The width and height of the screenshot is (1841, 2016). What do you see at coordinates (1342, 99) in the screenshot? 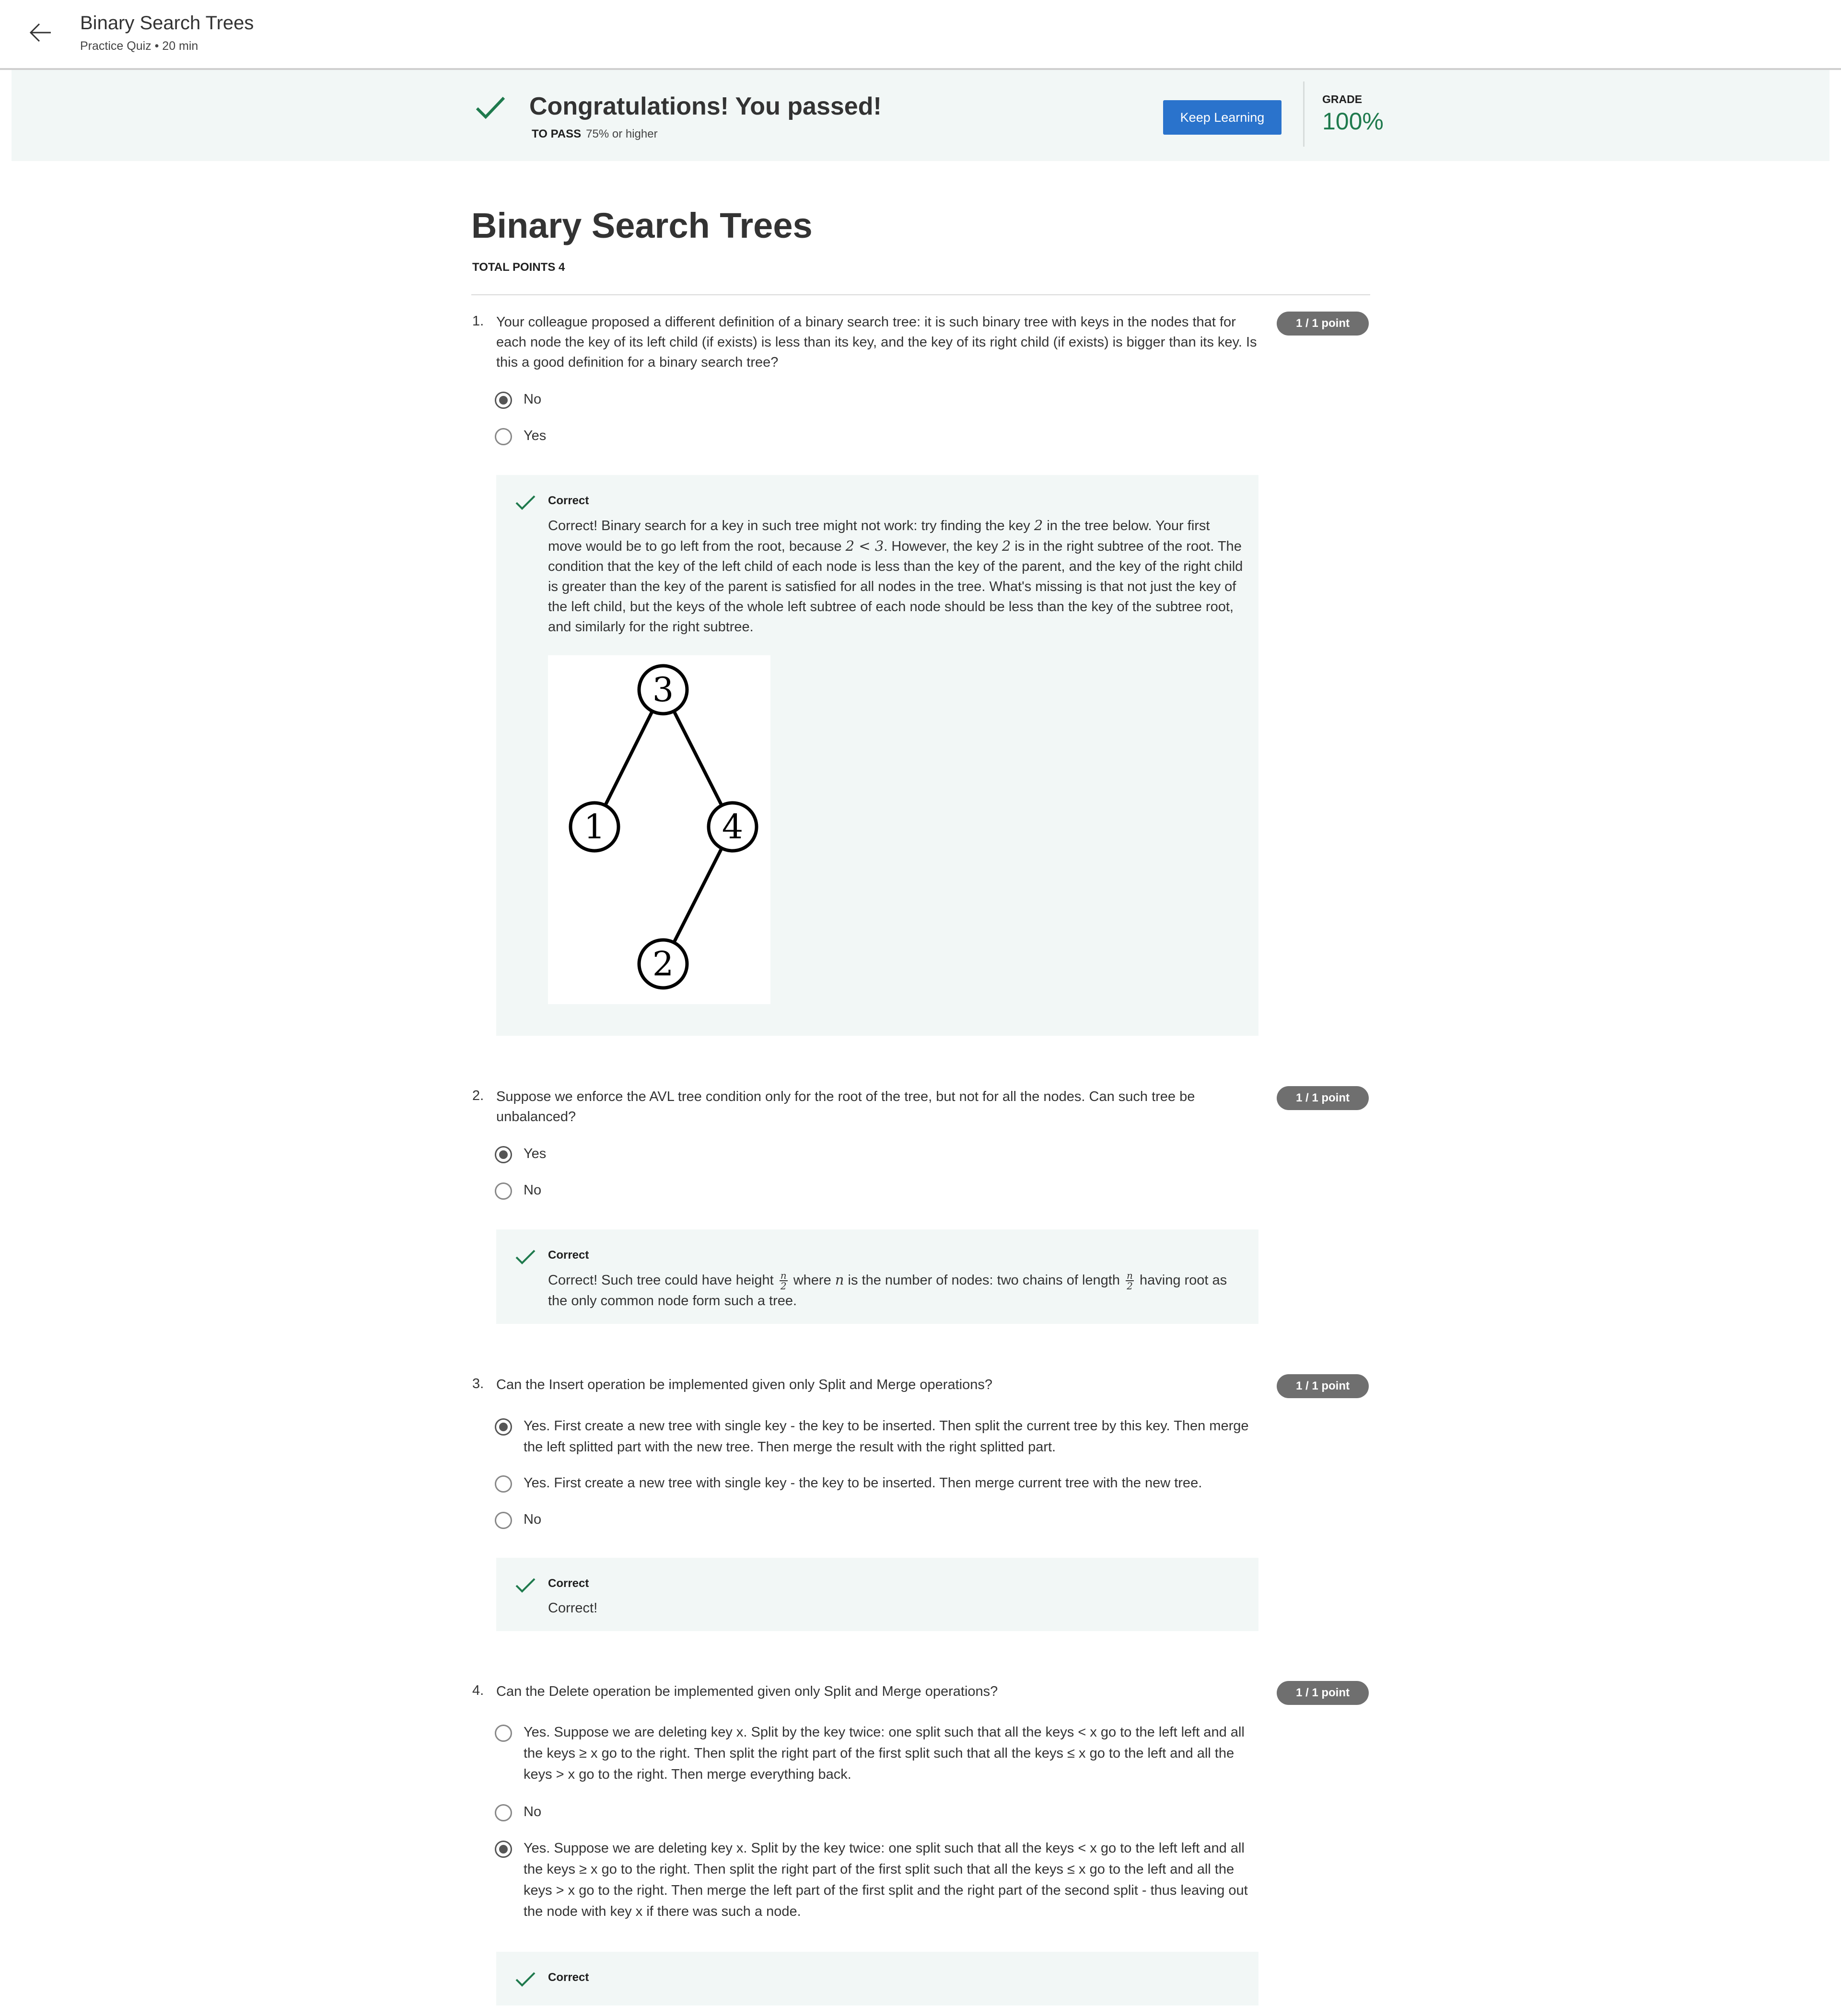
I see `grade-label: GRADE` at bounding box center [1342, 99].